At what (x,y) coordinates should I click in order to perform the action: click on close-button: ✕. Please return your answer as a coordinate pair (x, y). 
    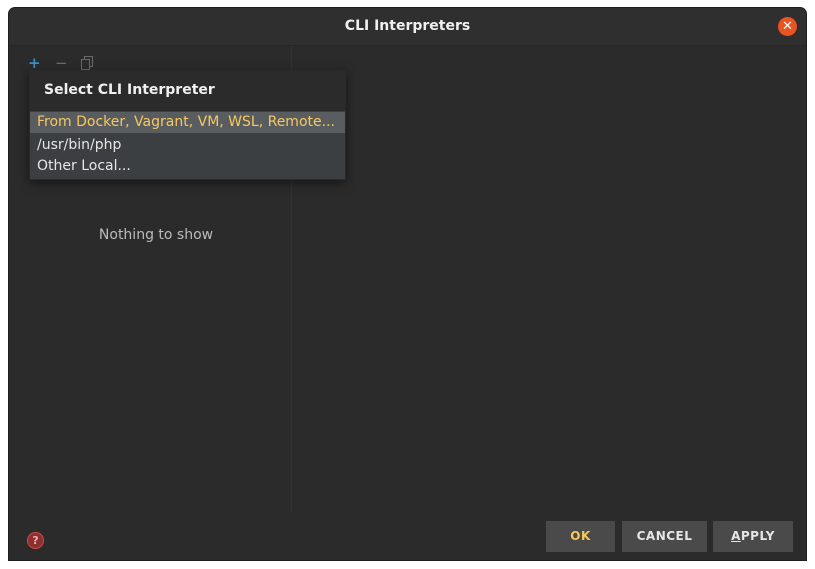
    Looking at the image, I should click on (787, 26).